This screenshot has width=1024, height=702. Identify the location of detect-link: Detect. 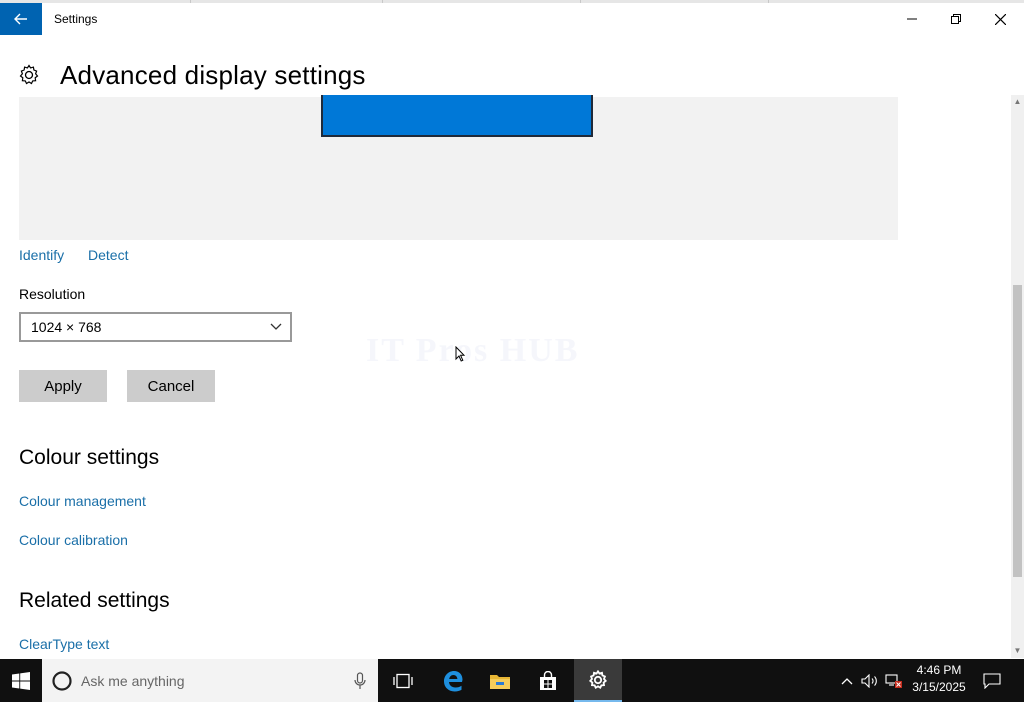
(108, 255).